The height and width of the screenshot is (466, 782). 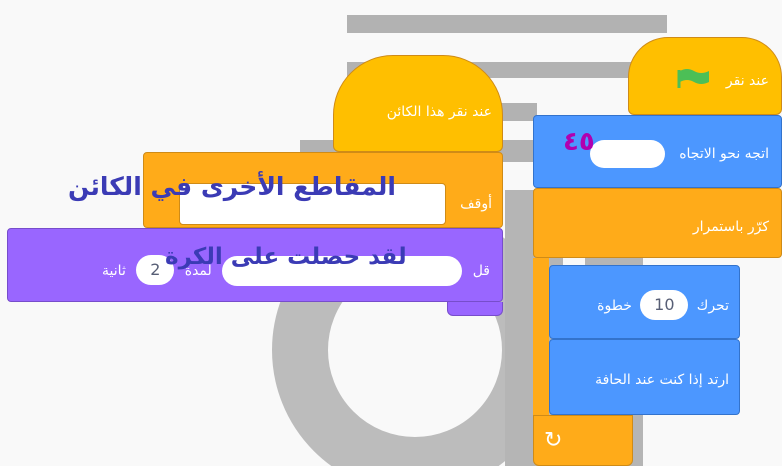 What do you see at coordinates (553, 440) in the screenshot?
I see `loop-arrow-icon: ↻` at bounding box center [553, 440].